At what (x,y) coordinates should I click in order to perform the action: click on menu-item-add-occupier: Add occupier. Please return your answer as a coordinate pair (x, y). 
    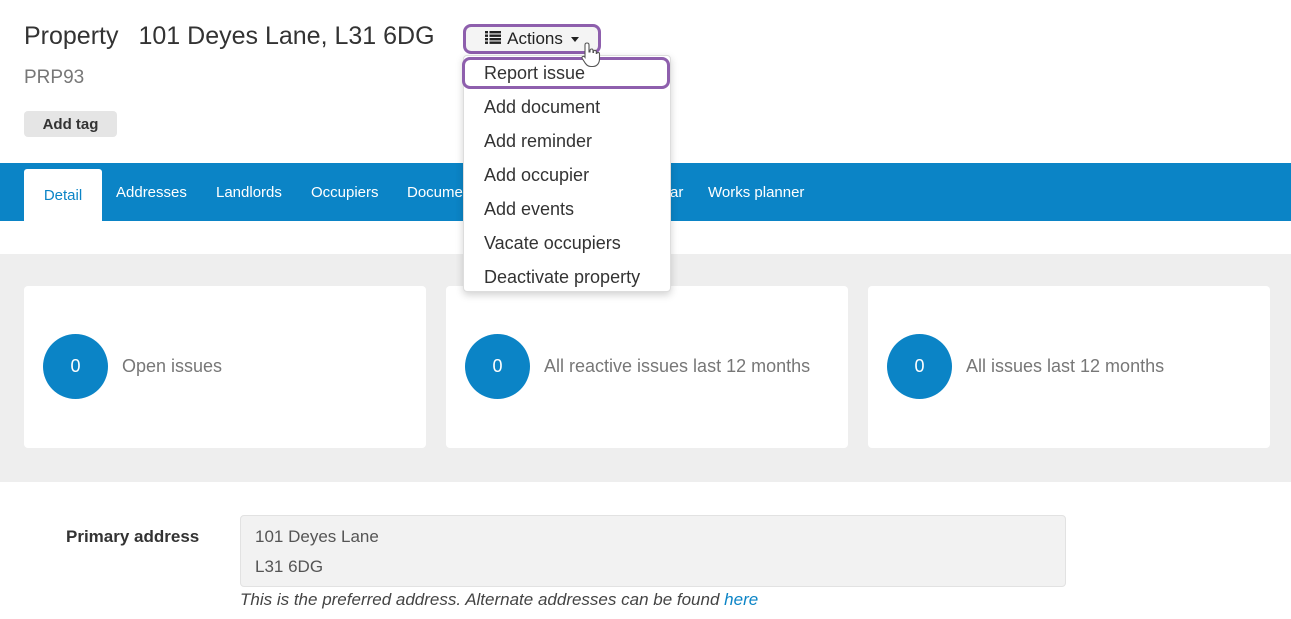
    Looking at the image, I should click on (567, 175).